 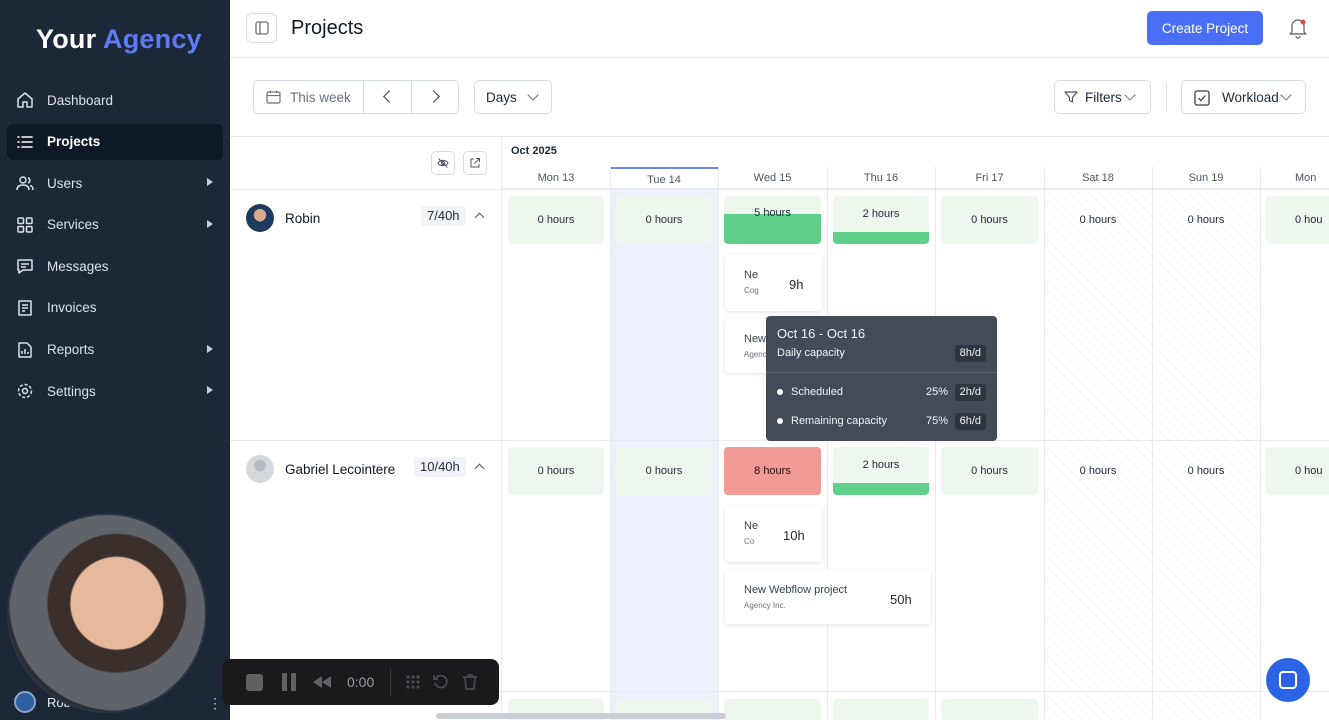 I want to click on sidebar-item-projects: Projects, so click(x=115, y=141).